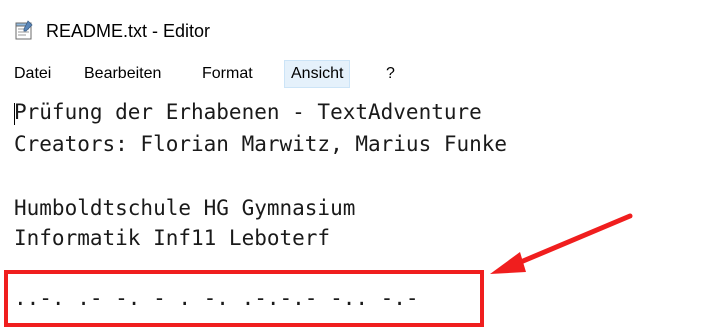  I want to click on text-line-title: Prüfung der Erhabenen - TextAdventure, so click(248, 112).